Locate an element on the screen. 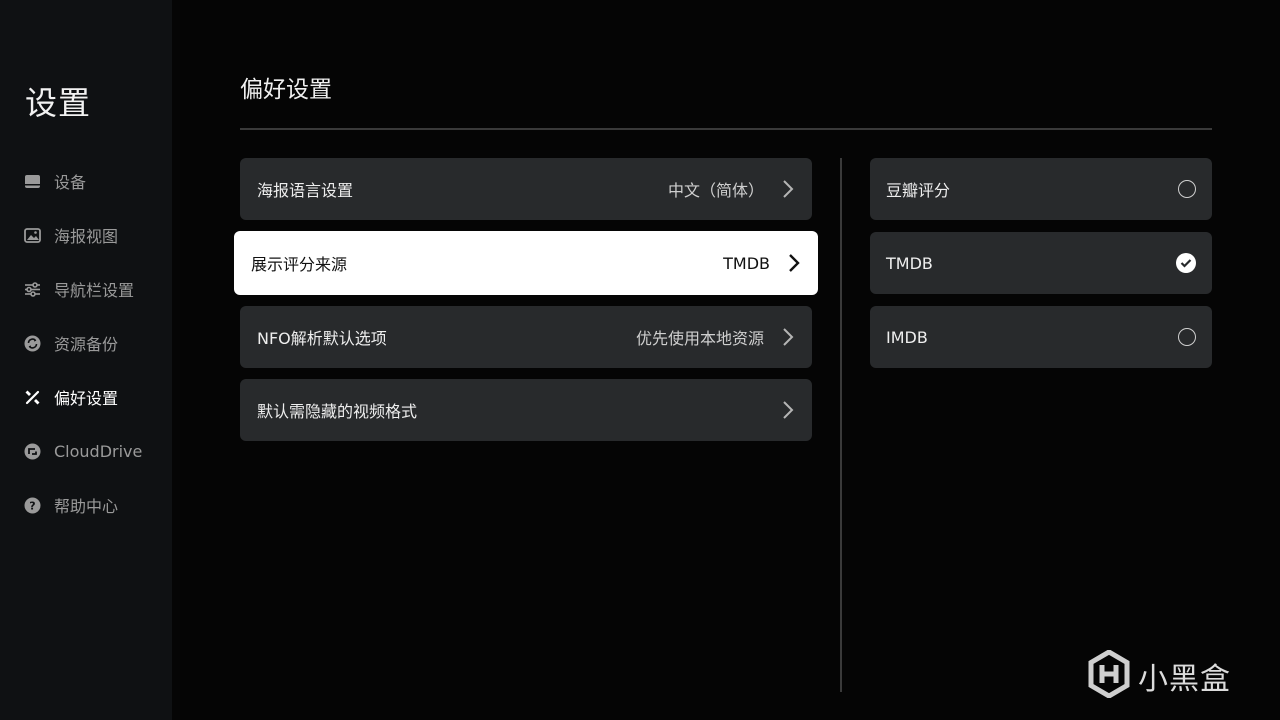 Image resolution: width=1280 pixels, height=720 pixels. setting-hidden-formats: 默认需隐藏的视频格式 is located at coordinates (526, 410).